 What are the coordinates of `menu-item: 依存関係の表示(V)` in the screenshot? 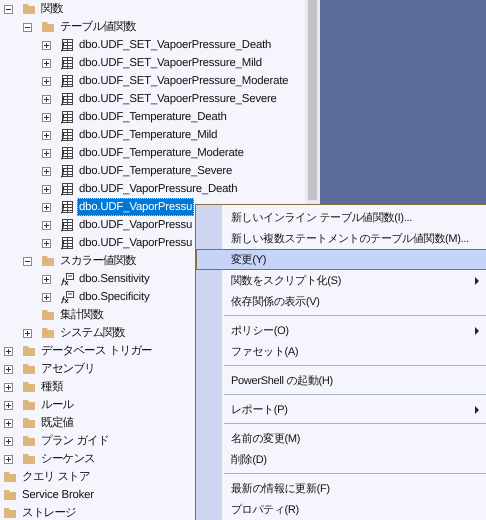 It's located at (341, 301).